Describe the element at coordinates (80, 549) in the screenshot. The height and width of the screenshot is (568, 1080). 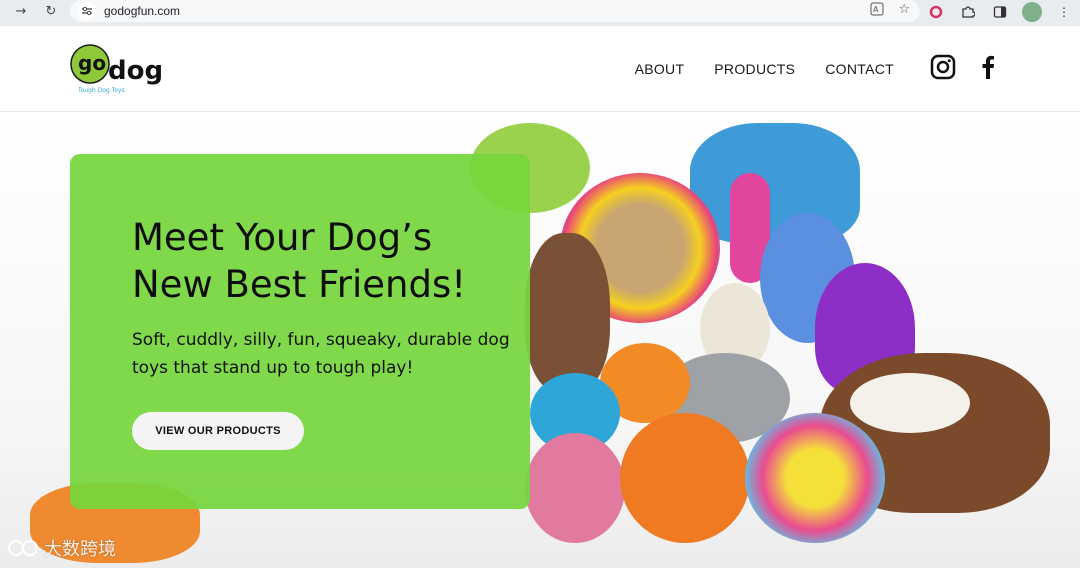
I see `watermark-text: 大数跨境` at that location.